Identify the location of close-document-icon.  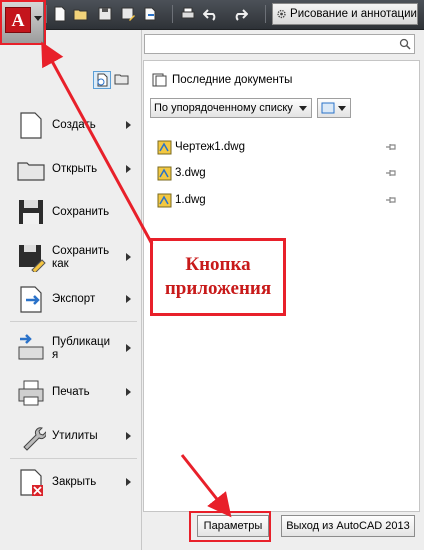
(31, 482).